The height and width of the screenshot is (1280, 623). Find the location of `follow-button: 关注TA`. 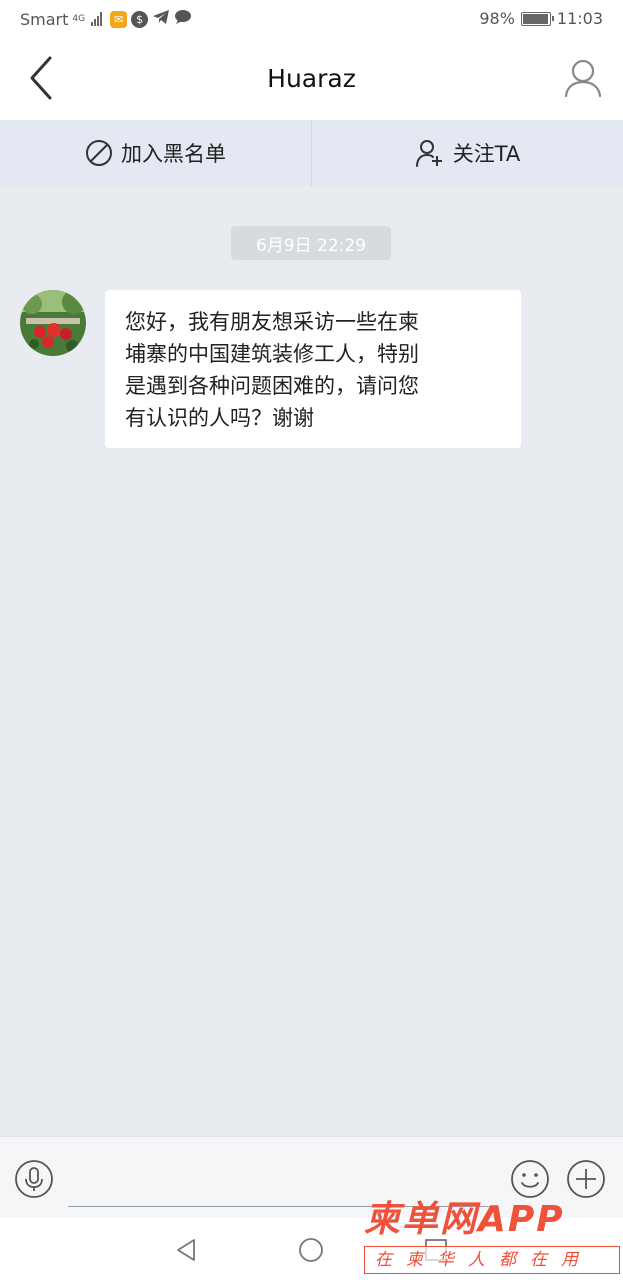

follow-button: 关注TA is located at coordinates (467, 153).